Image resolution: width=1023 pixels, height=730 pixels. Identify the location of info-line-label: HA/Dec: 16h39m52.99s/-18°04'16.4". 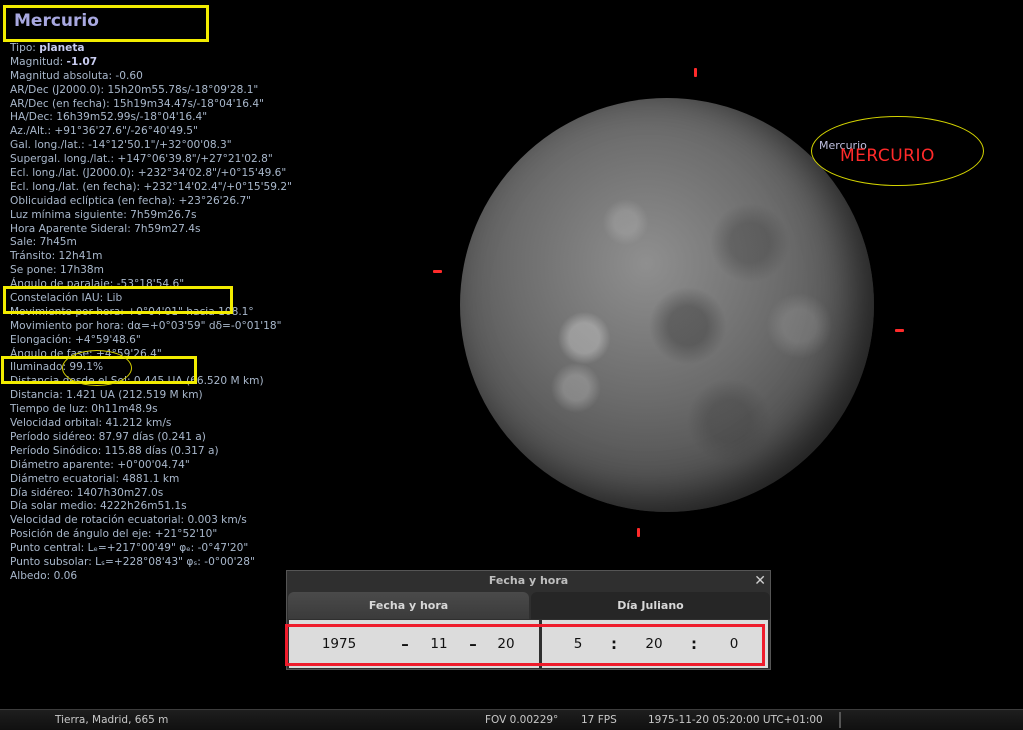
(109, 117).